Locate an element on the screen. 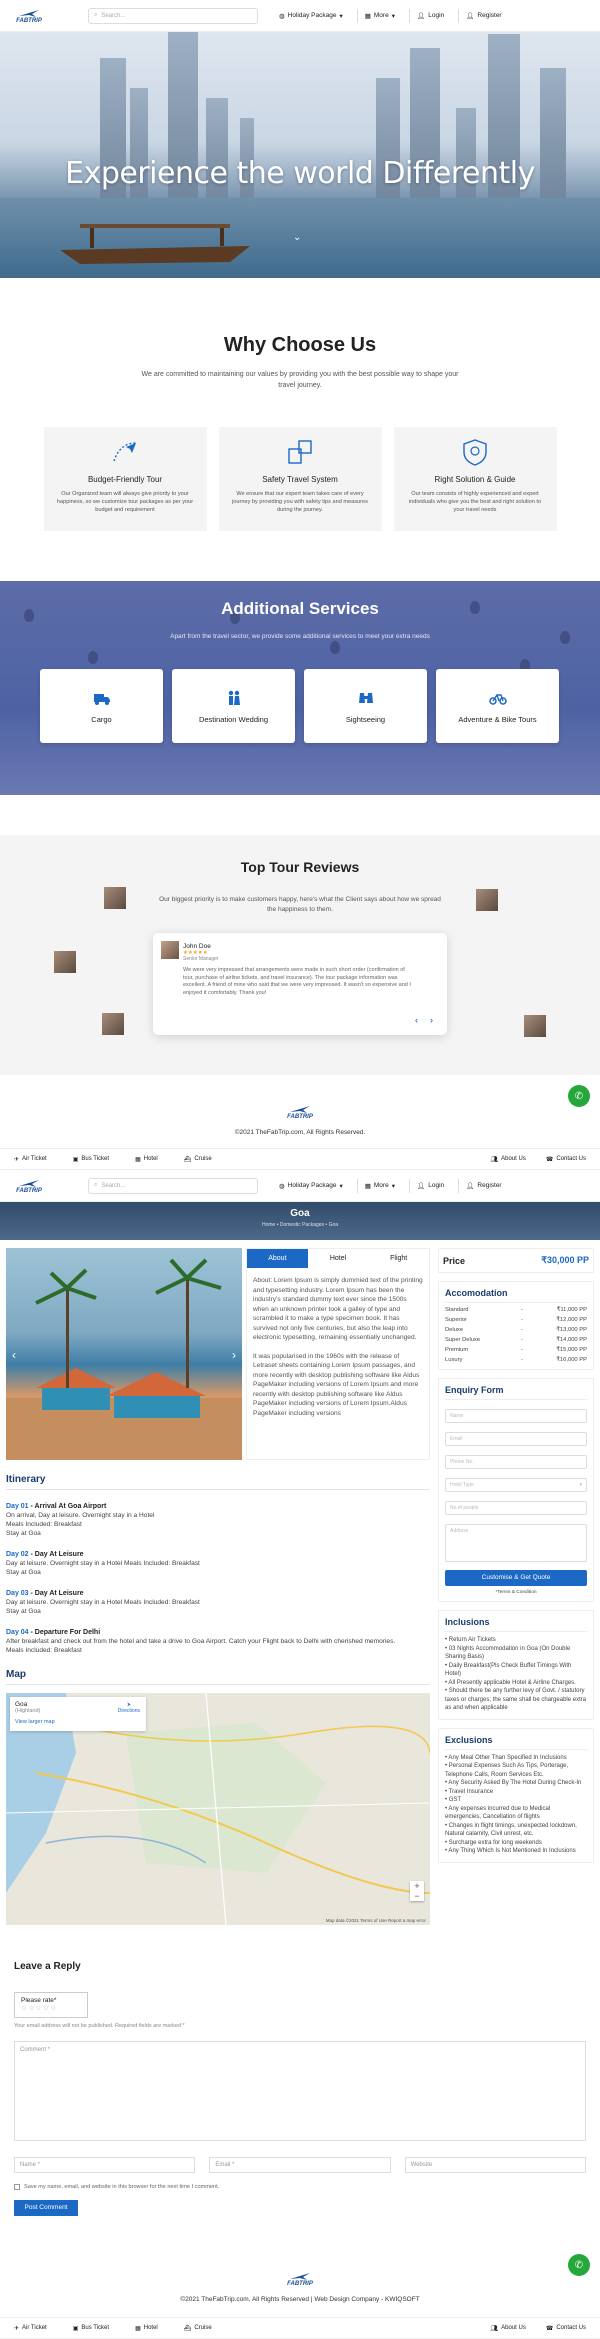  logo-text: FABTRIP is located at coordinates (300, 2284).